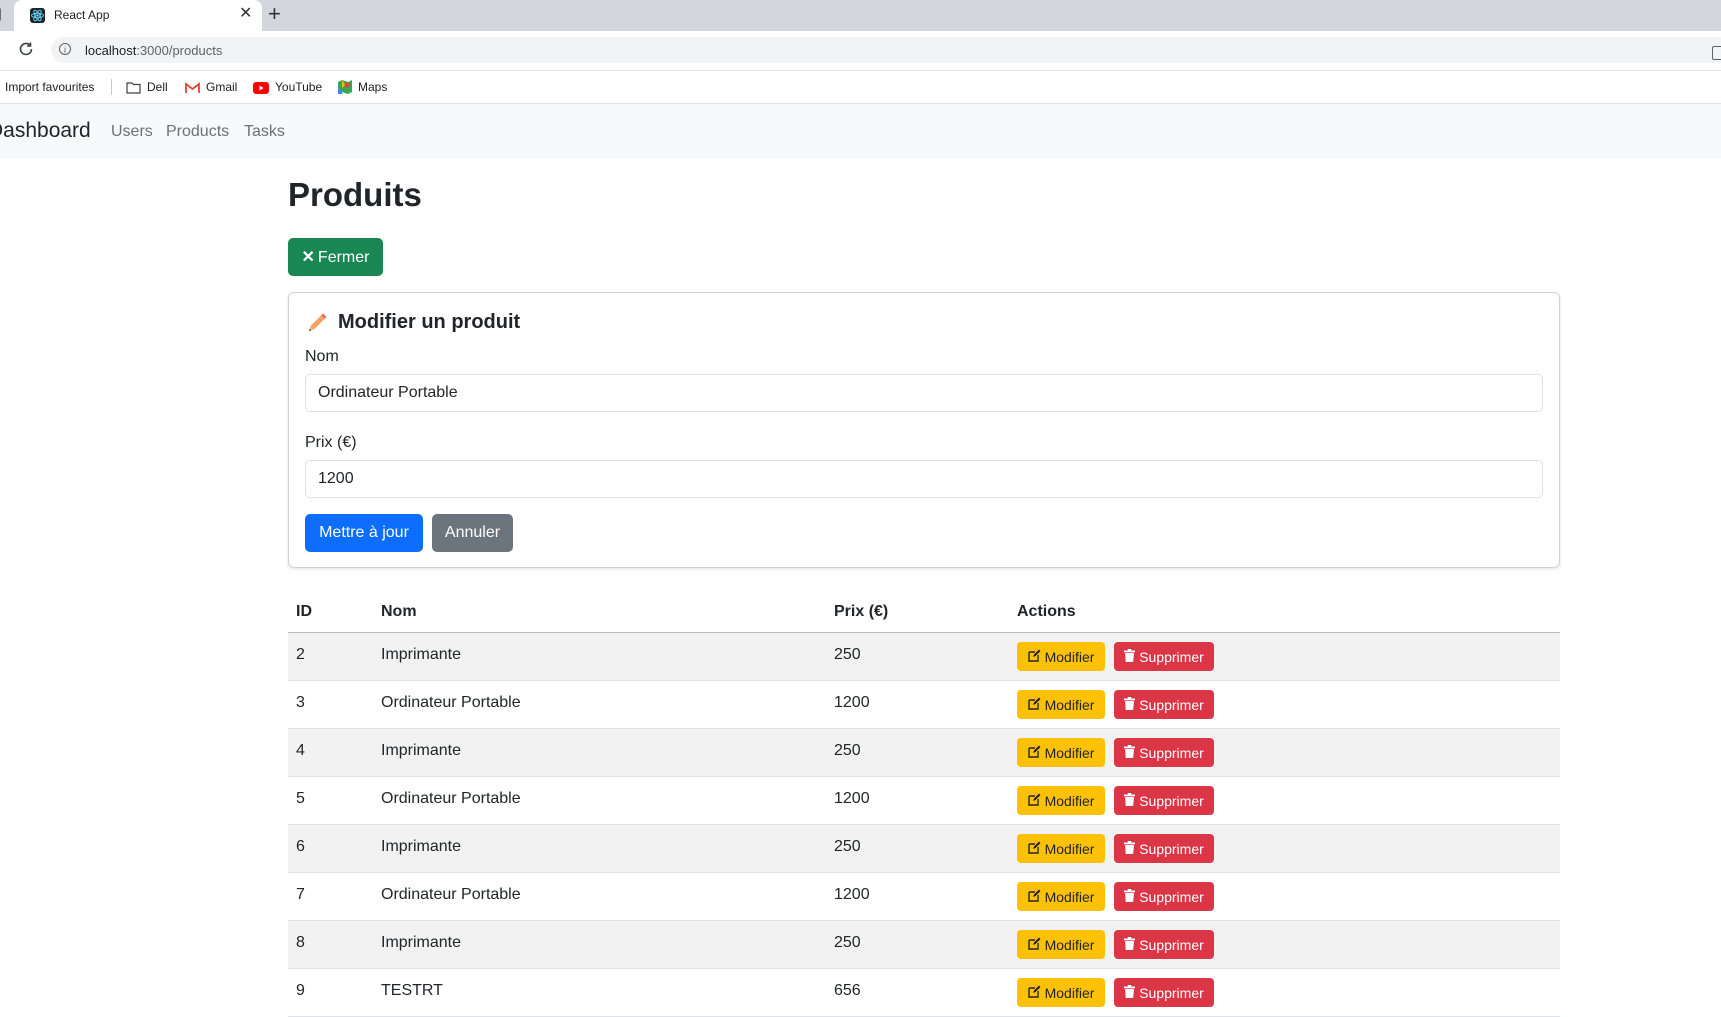 The width and height of the screenshot is (1721, 1017). Describe the element at coordinates (362, 87) in the screenshot. I see `bookmark-maps: Maps` at that location.